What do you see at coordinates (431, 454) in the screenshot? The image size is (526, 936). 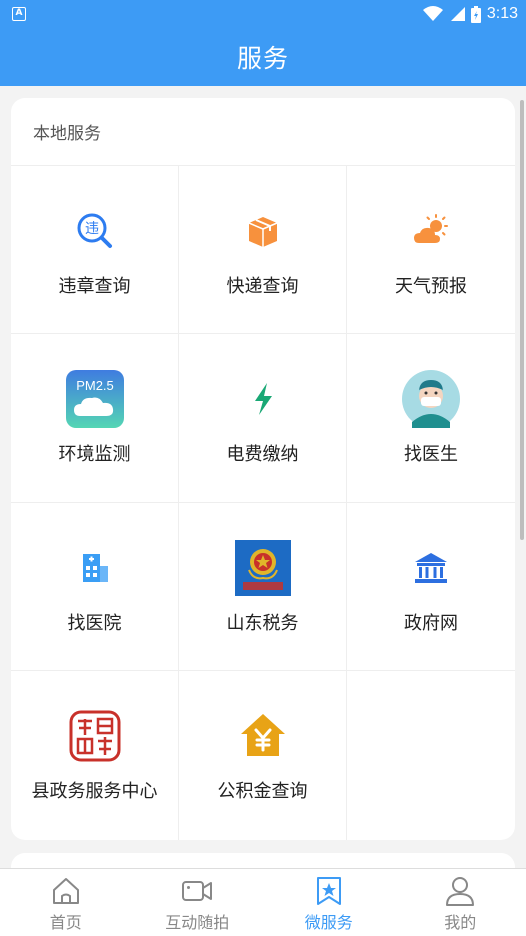 I see `service-label: 找医生` at bounding box center [431, 454].